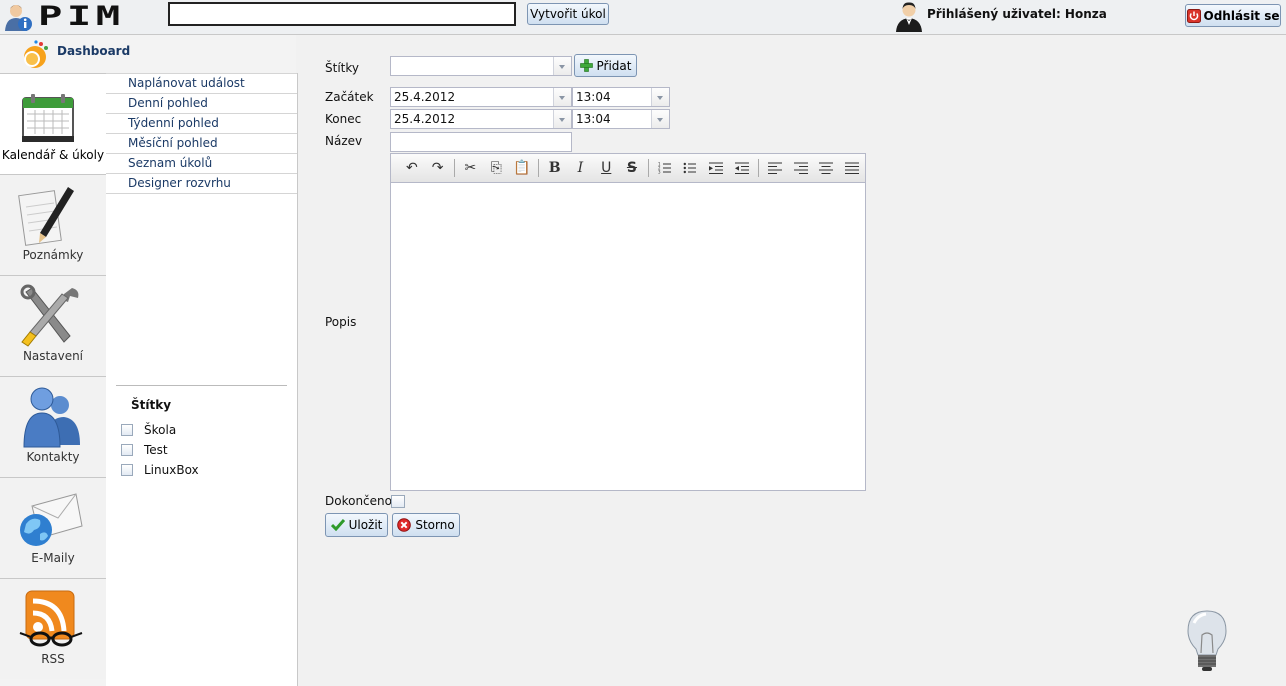  What do you see at coordinates (49, 315) in the screenshot?
I see `tools-icon` at bounding box center [49, 315].